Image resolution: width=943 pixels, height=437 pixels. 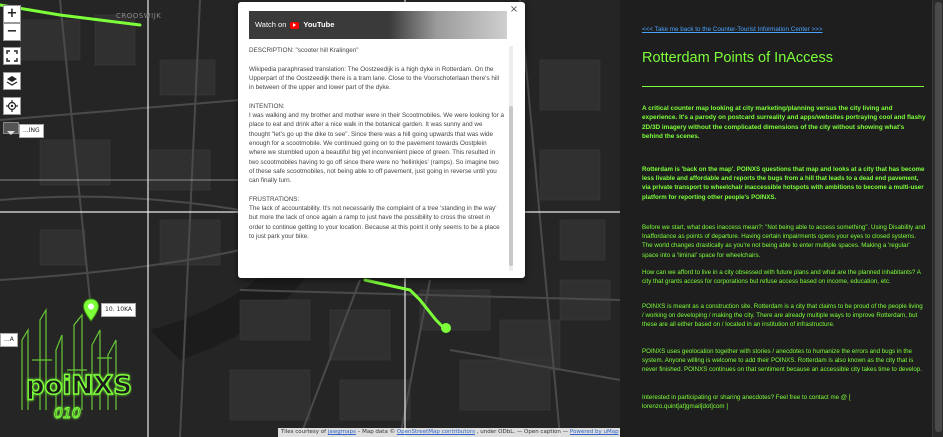 What do you see at coordinates (319, 24) in the screenshot?
I see `youtube-brand: YouTube` at bounding box center [319, 24].